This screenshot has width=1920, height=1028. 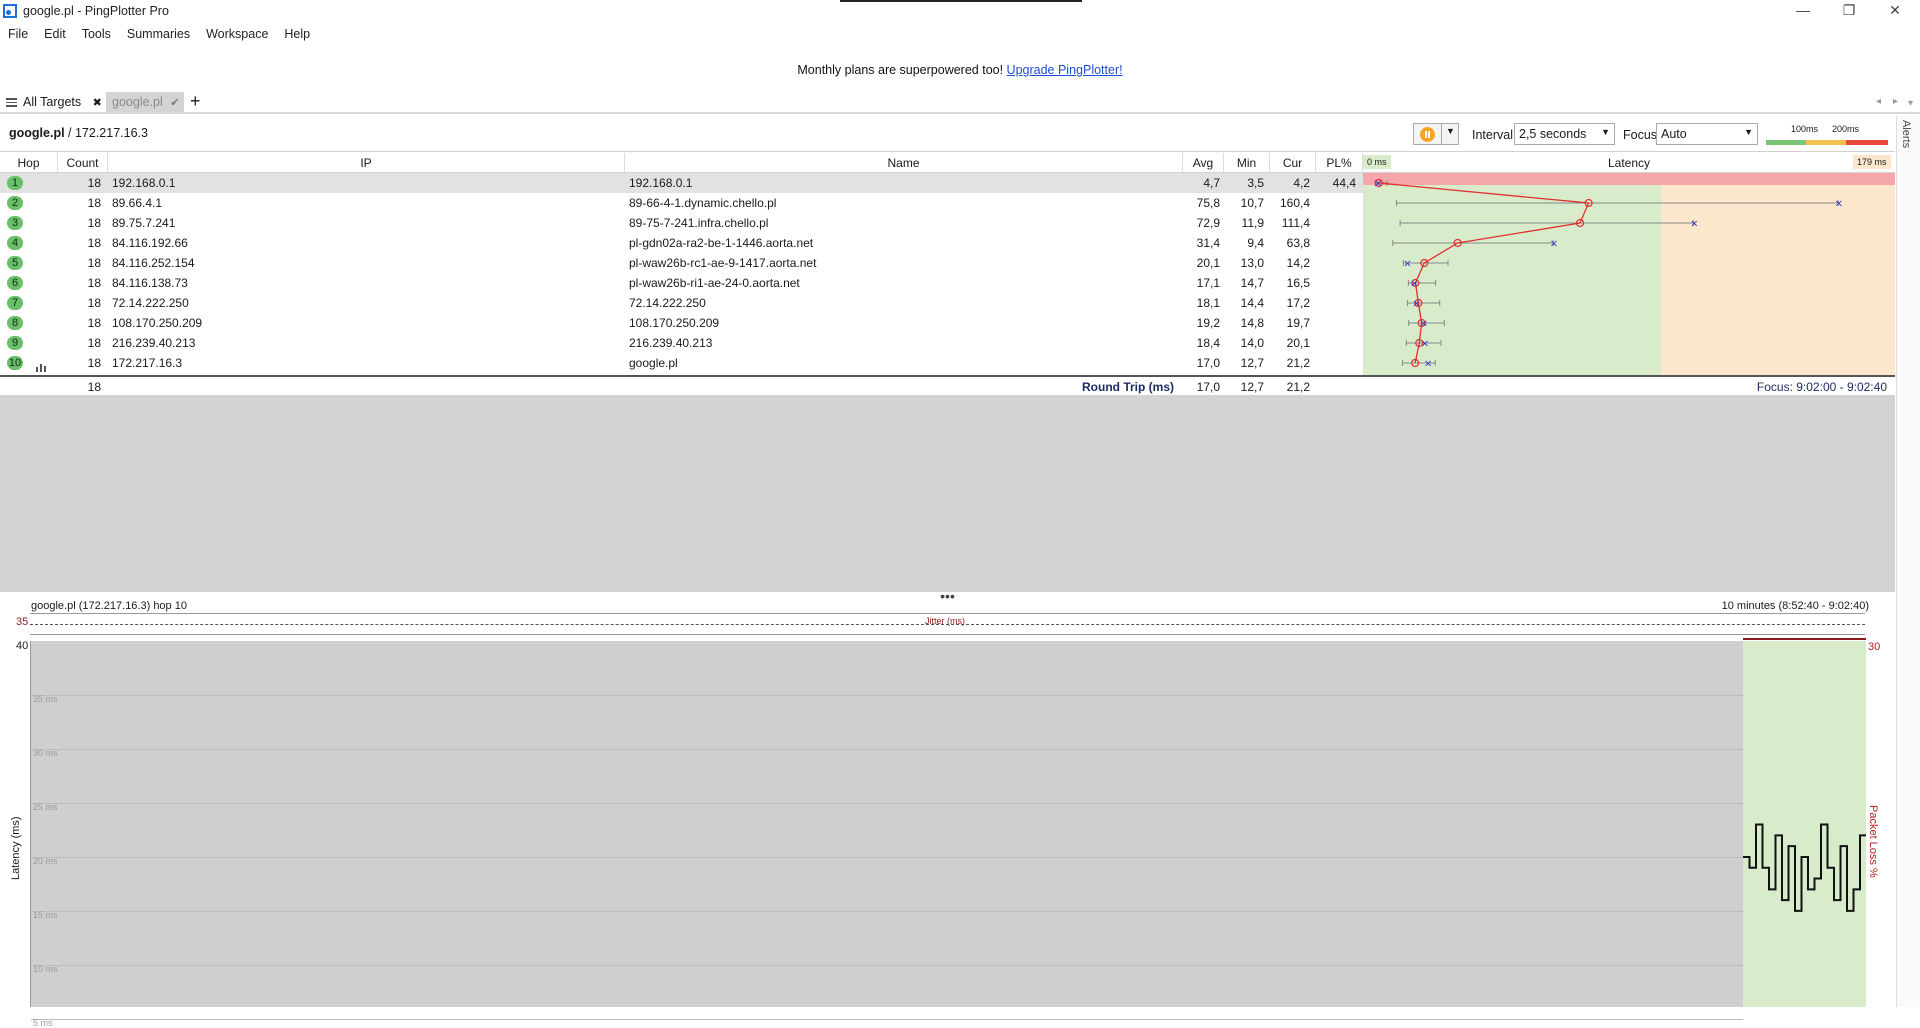 What do you see at coordinates (195, 102) in the screenshot?
I see `add-tab-button: +` at bounding box center [195, 102].